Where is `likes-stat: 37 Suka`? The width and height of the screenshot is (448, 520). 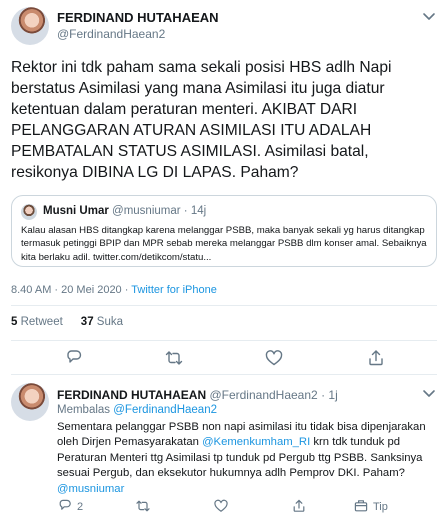 likes-stat: 37 Suka is located at coordinates (102, 322).